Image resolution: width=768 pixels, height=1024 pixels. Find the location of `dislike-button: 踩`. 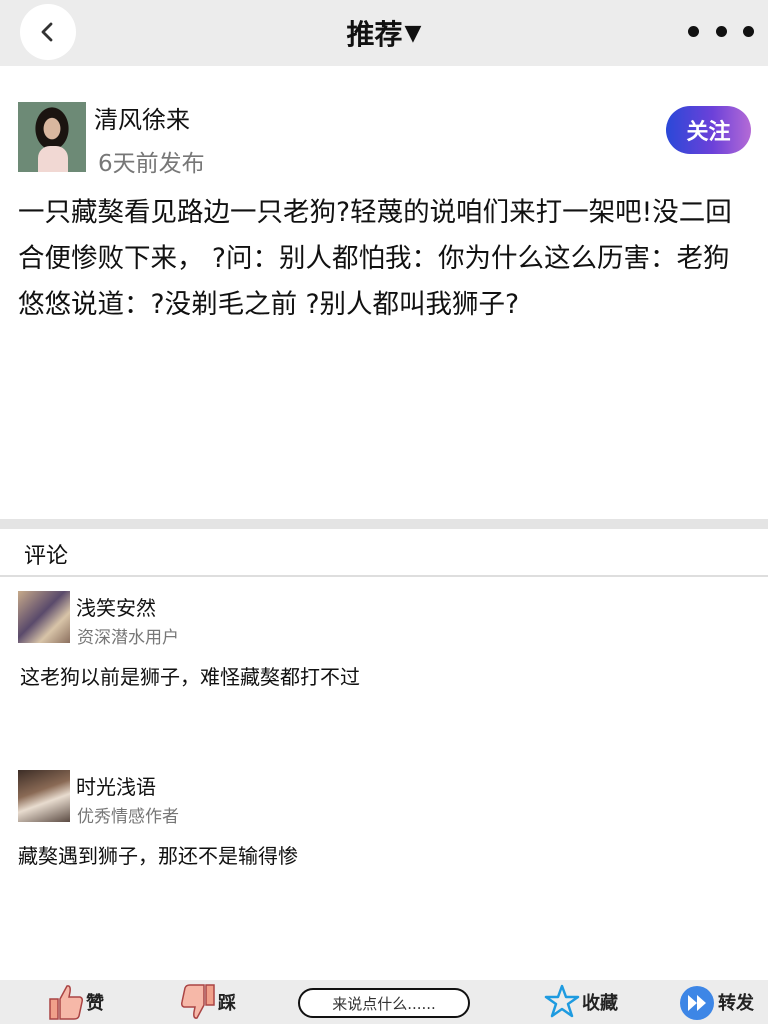

dislike-button: 踩 is located at coordinates (208, 1002).